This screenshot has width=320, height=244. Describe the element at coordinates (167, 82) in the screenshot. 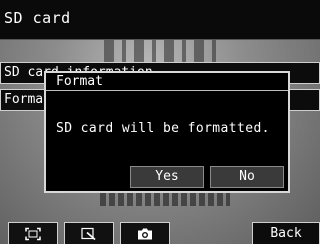

I see `dialog-title-bar: Format` at that location.